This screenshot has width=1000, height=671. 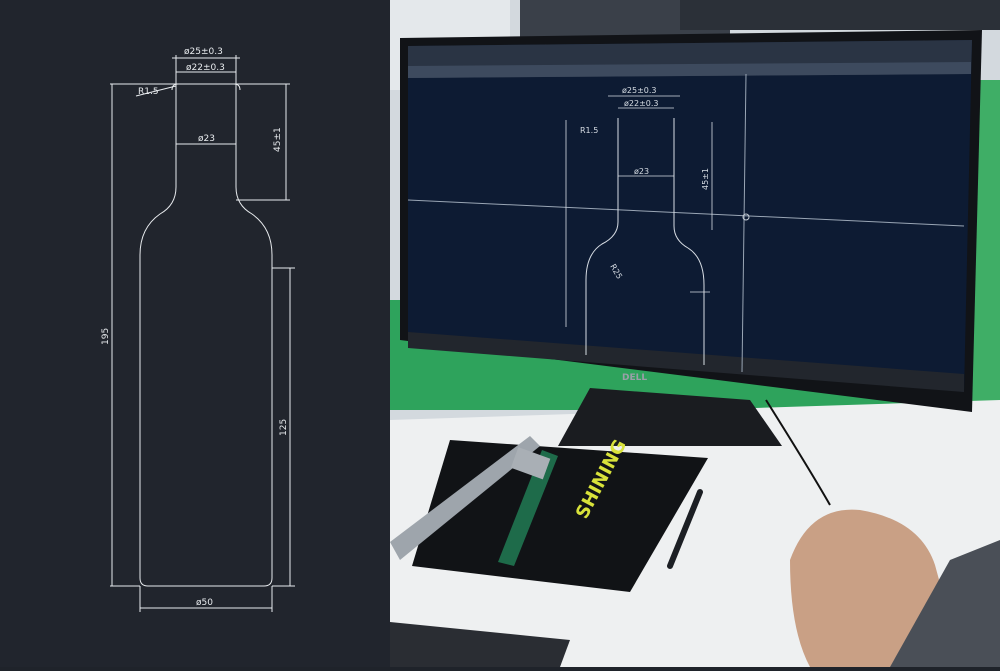 I want to click on bottle-outline, so click(x=206, y=335).